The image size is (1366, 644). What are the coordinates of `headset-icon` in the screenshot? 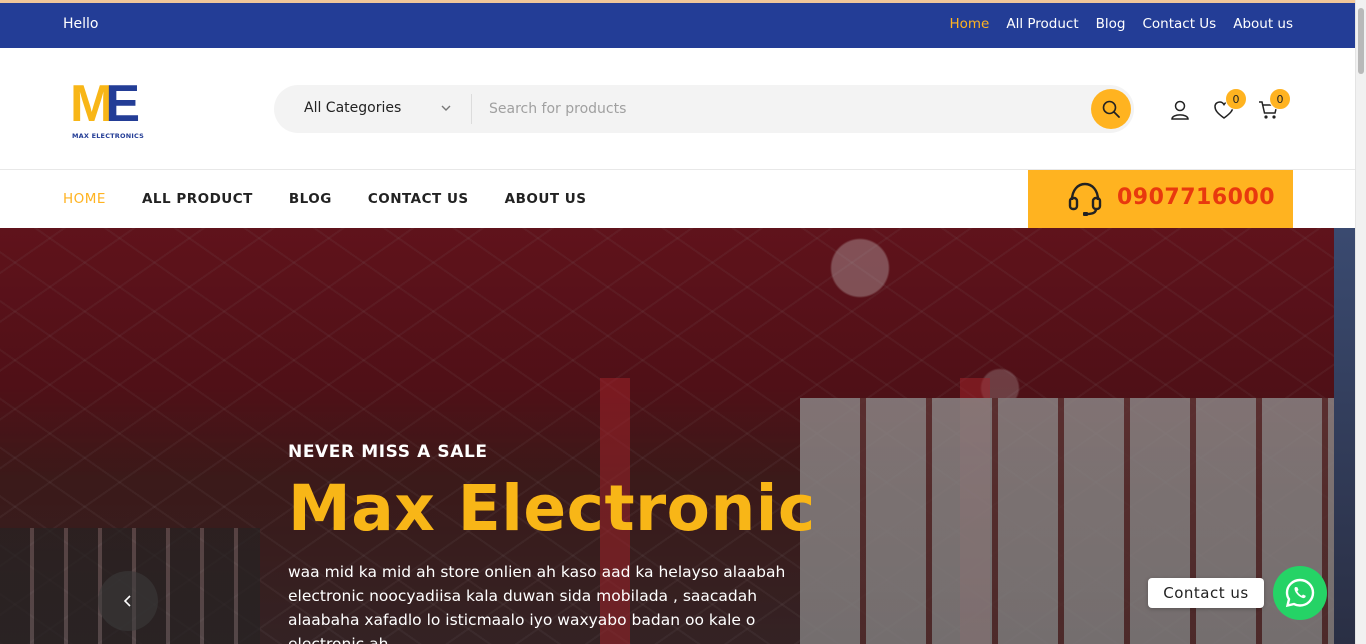 It's located at (1085, 199).